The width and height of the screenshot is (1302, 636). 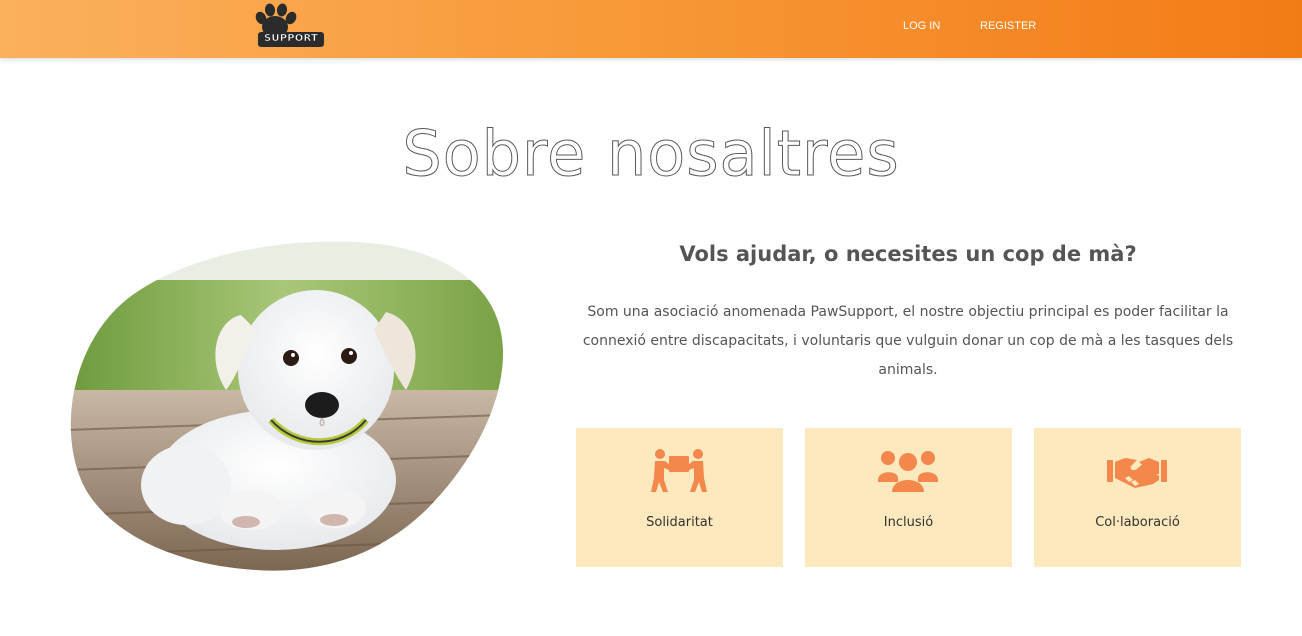 What do you see at coordinates (679, 497) in the screenshot?
I see `feature-card-solidaritat: Solidaritat` at bounding box center [679, 497].